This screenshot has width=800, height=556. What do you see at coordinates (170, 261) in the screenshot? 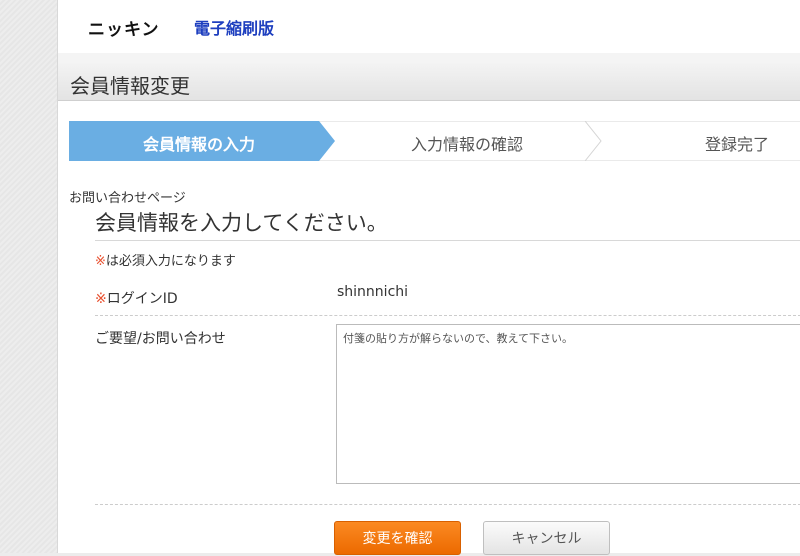
I see `required-note-text: は必須入力になります` at bounding box center [170, 261].